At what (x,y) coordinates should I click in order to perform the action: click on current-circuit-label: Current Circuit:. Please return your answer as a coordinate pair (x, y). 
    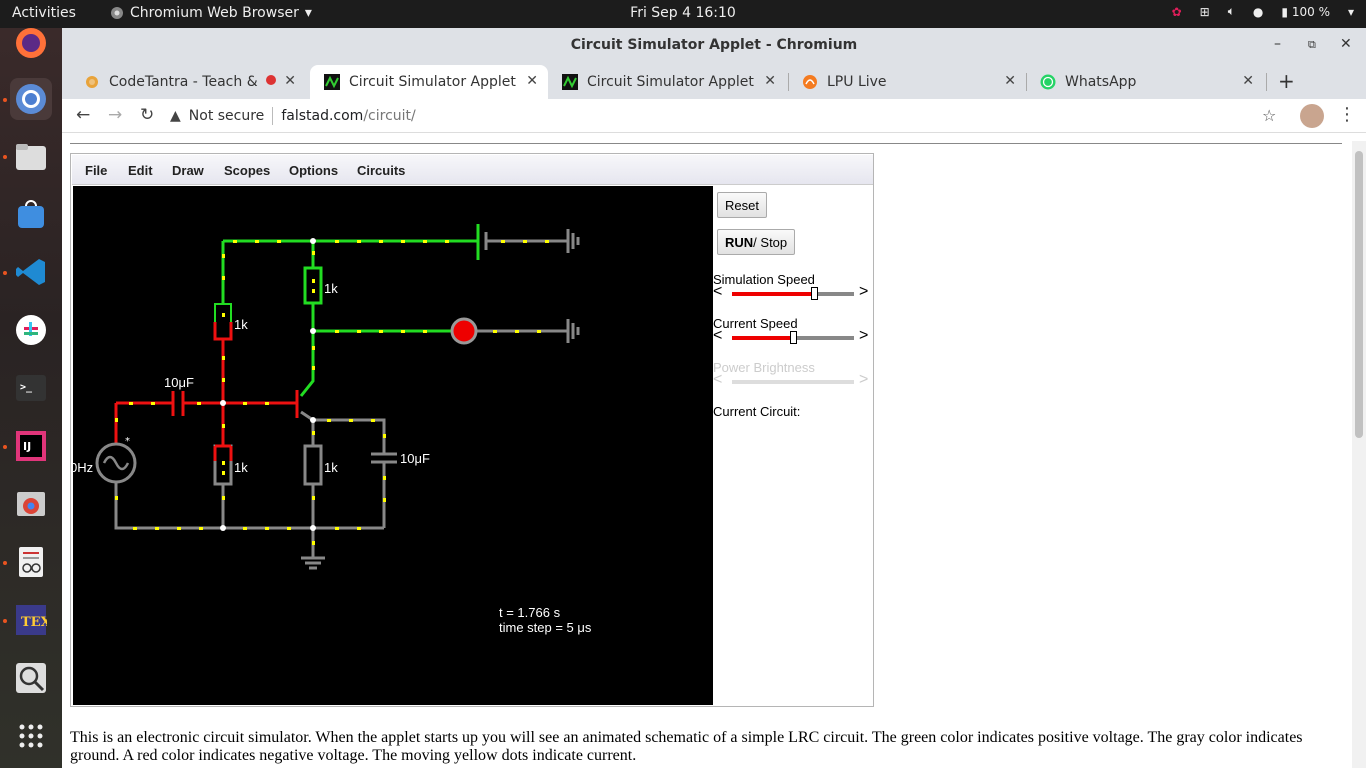
    Looking at the image, I should click on (757, 411).